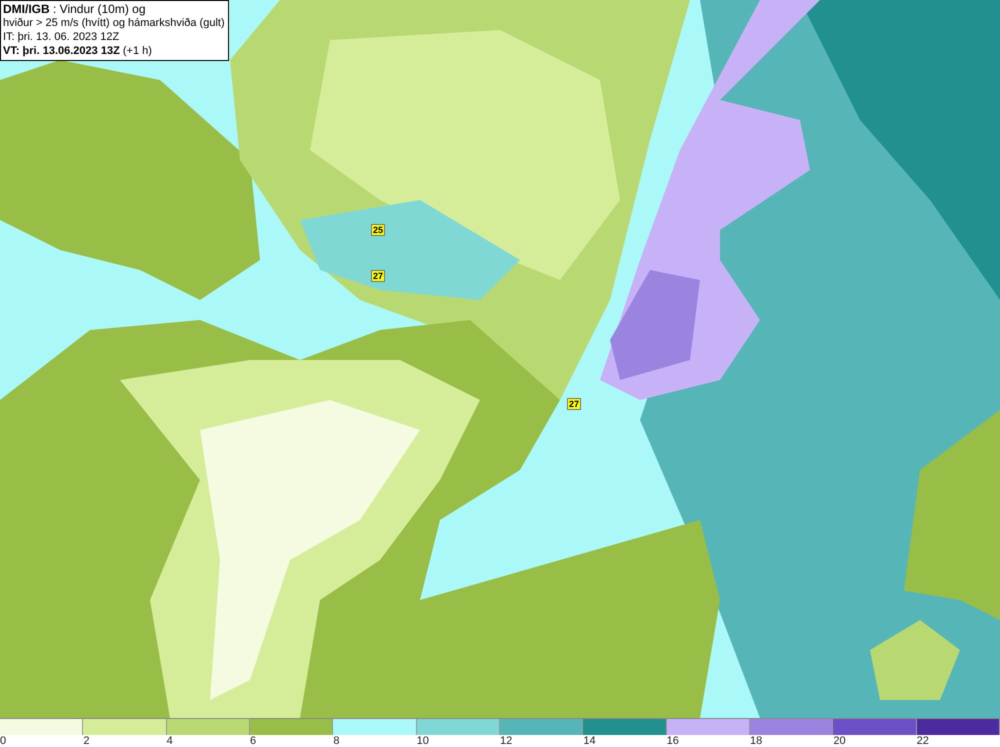 The width and height of the screenshot is (1000, 747). I want to click on legend-tick-label: 20, so click(839, 741).